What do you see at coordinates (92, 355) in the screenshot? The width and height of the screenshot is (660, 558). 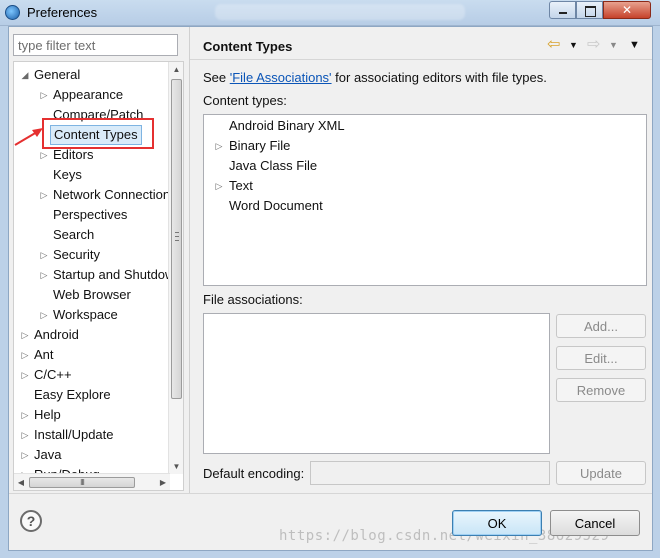 I see `tree-item-ant: ▷ Ant` at bounding box center [92, 355].